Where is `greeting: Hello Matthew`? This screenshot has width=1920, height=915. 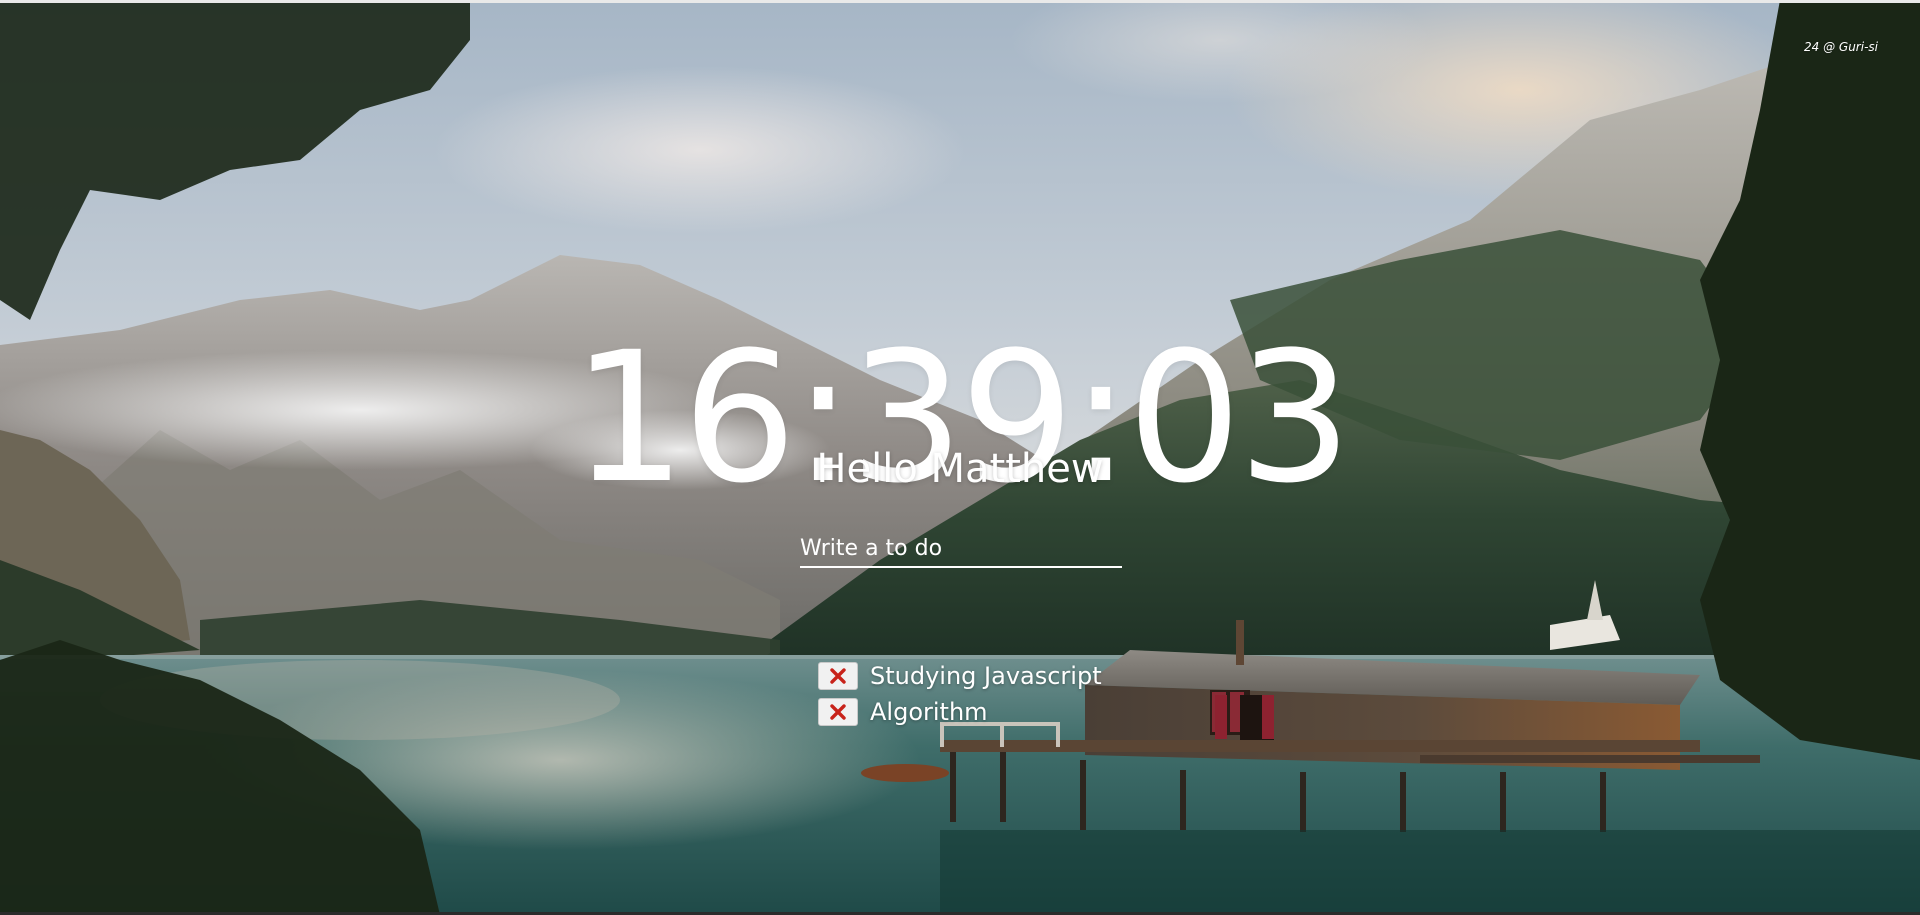 greeting: Hello Matthew is located at coordinates (960, 469).